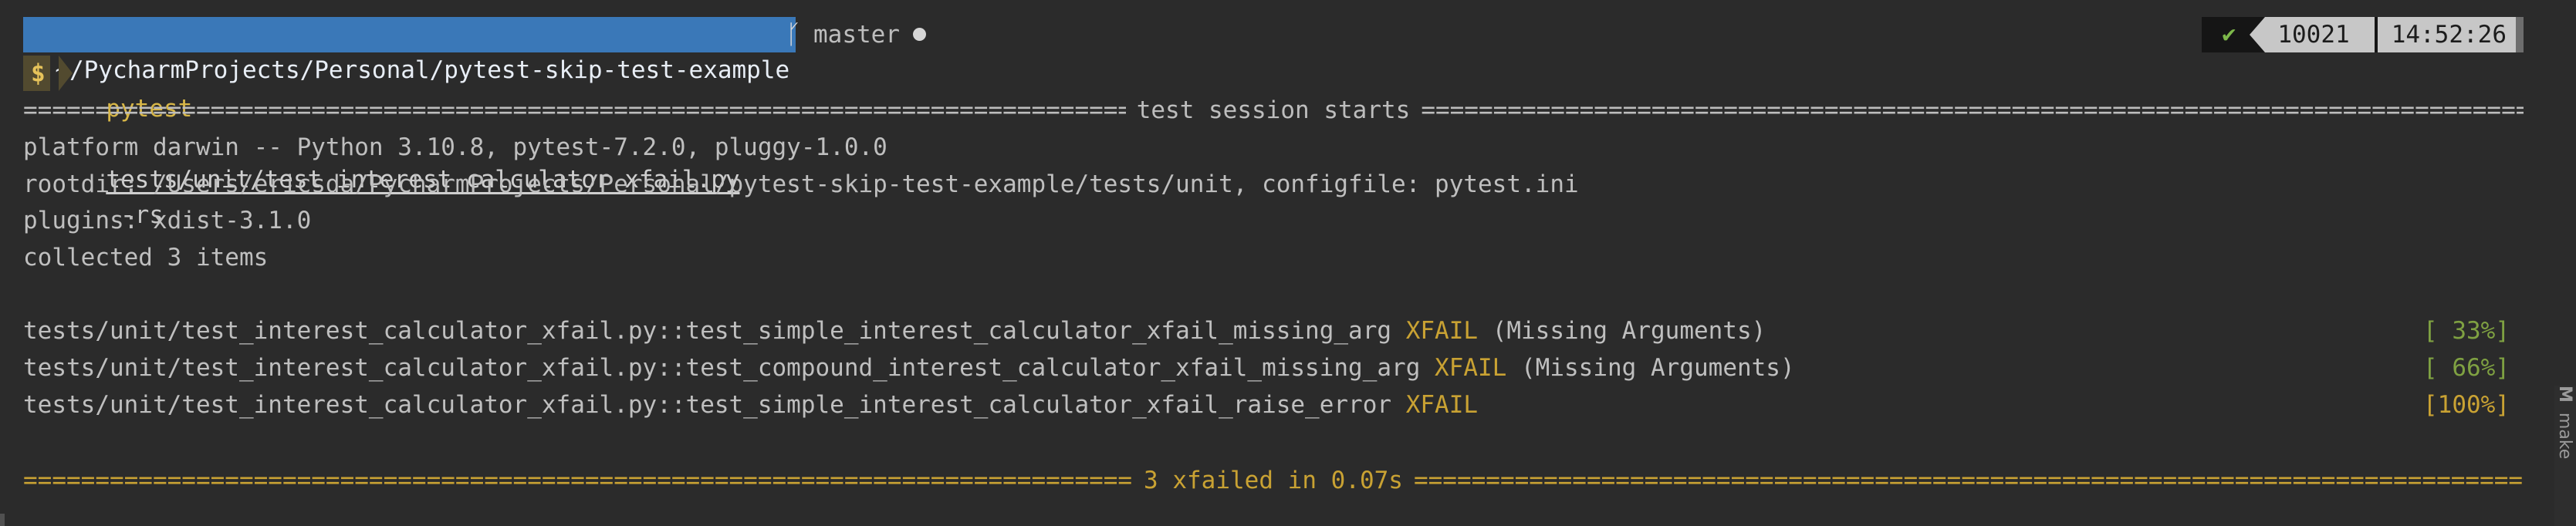 The width and height of the screenshot is (2576, 526). I want to click on prompt-dollar-arrow-icon, so click(66, 73).